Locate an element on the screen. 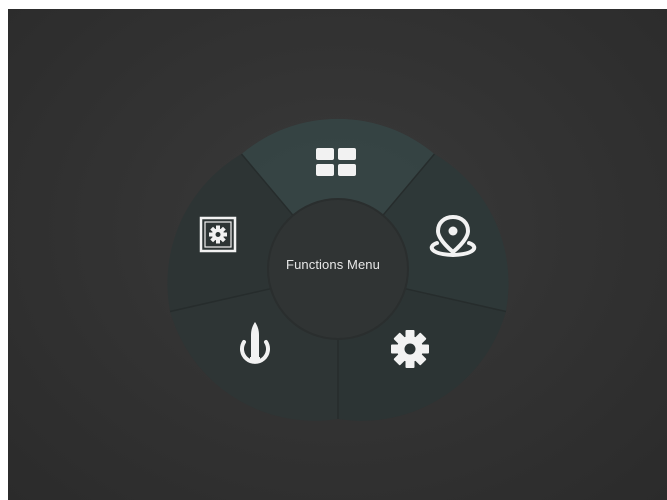  gear-icon is located at coordinates (410, 349).